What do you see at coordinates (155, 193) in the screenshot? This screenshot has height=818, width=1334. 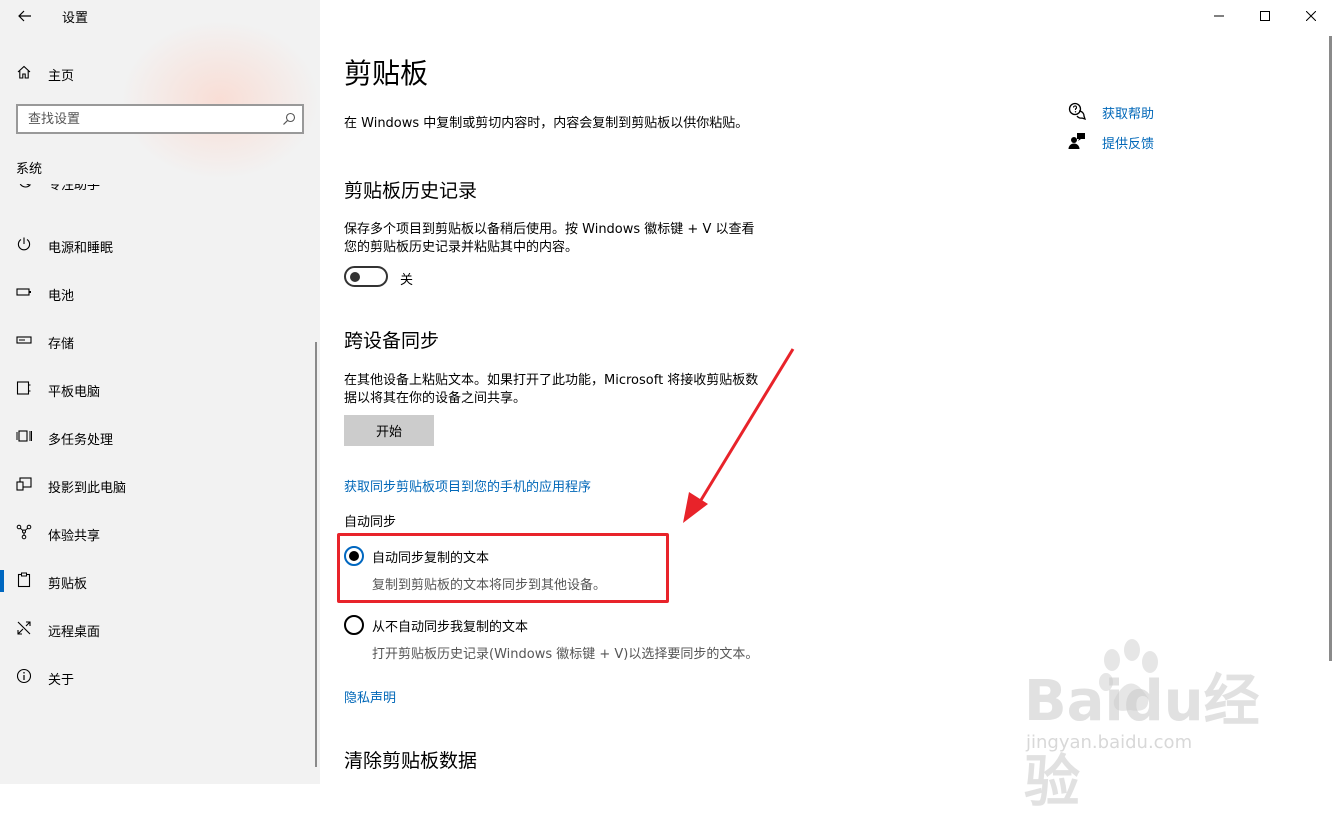 I see `sidebar-item-focus-assist: 专注助手` at bounding box center [155, 193].